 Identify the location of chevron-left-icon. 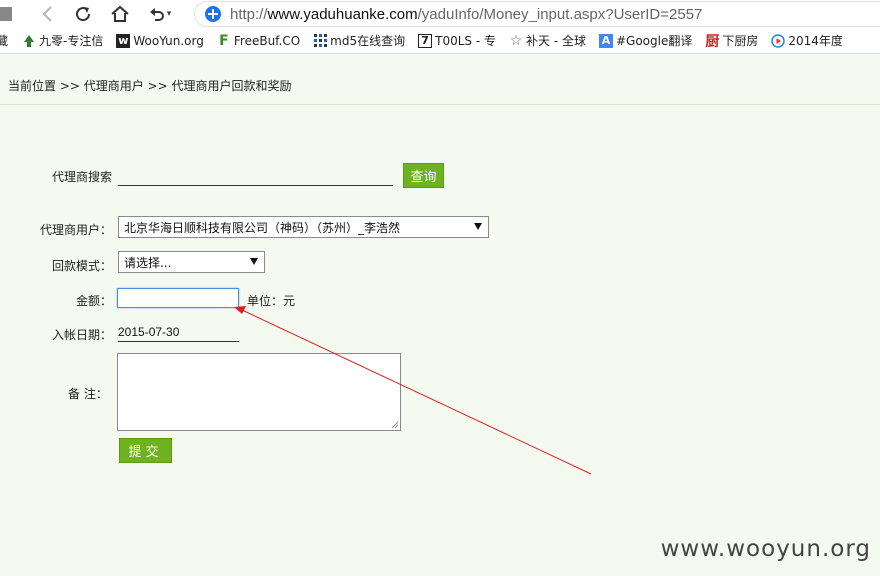
(47, 14).